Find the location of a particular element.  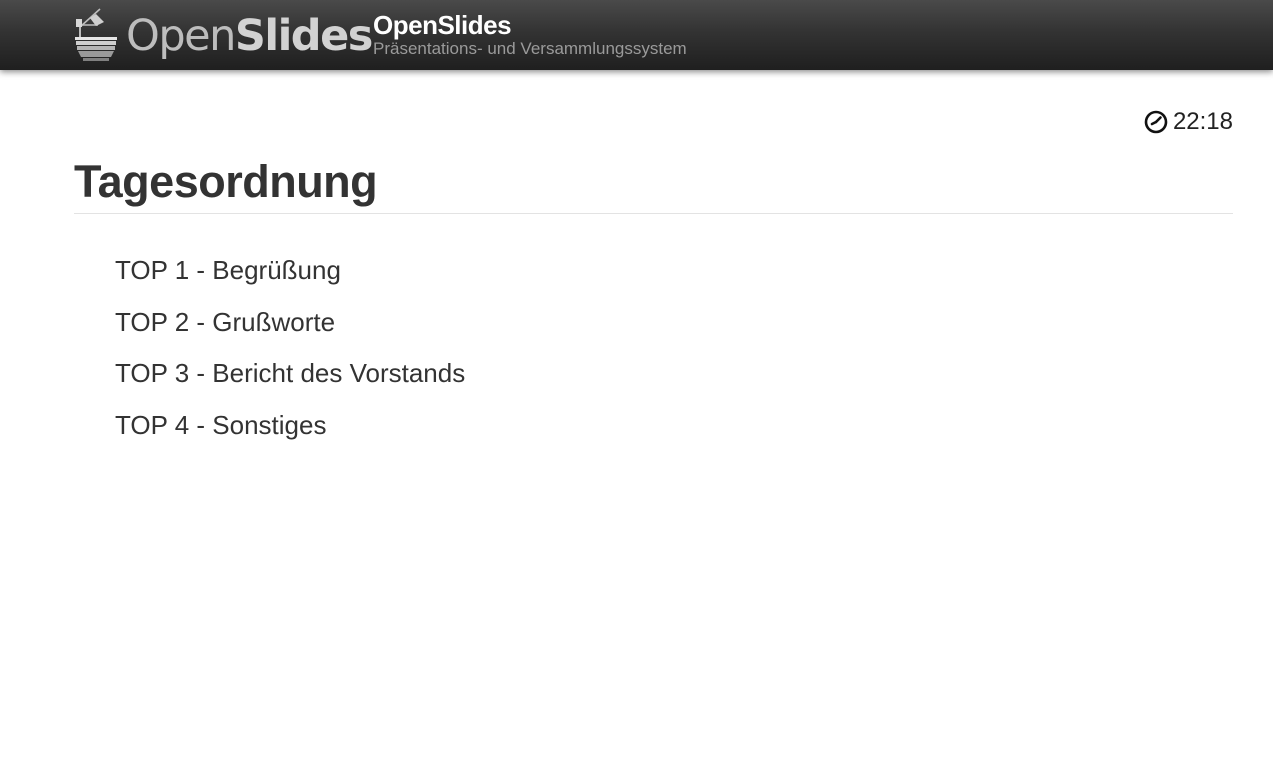

logo-text-open: Open is located at coordinates (181, 35).